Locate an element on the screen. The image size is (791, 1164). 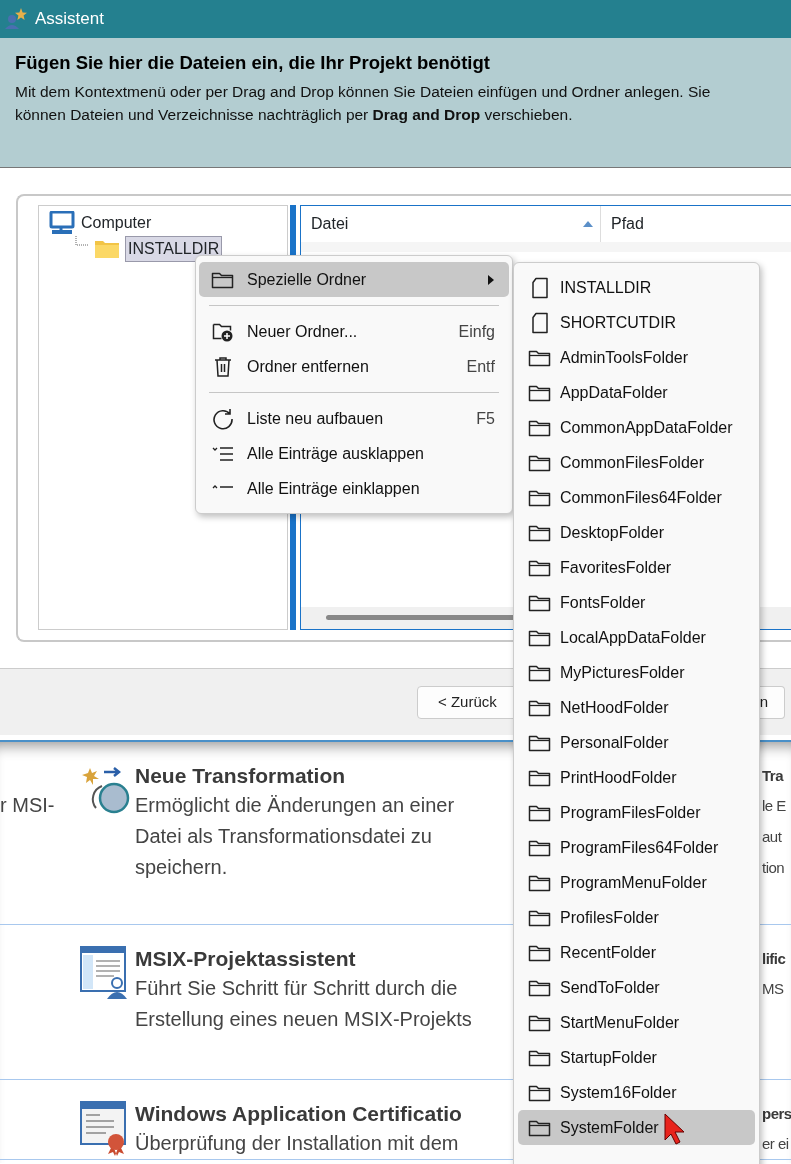
partial-text: r MSI- is located at coordinates (28, 805).